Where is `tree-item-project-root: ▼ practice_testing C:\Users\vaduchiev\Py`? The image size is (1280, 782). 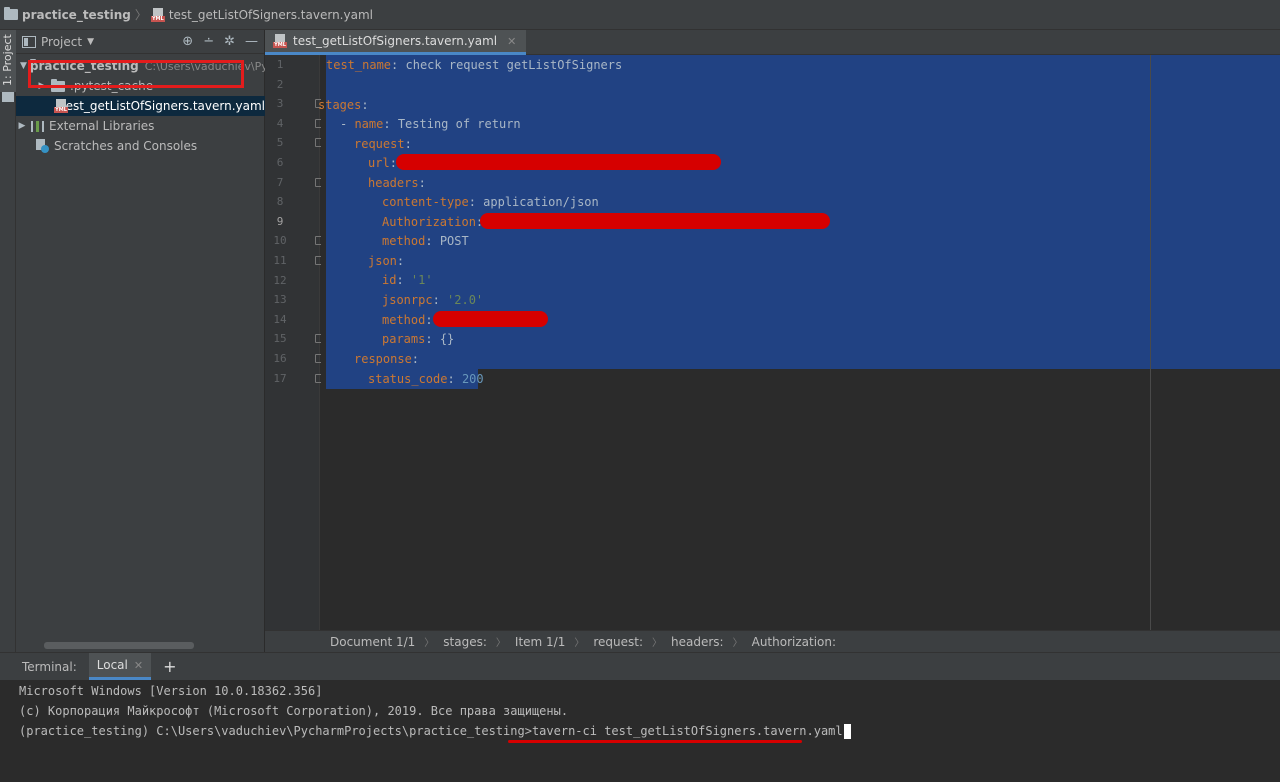
tree-item-project-root: ▼ practice_testing C:\Users\vaduchiev\Py is located at coordinates (144, 66).